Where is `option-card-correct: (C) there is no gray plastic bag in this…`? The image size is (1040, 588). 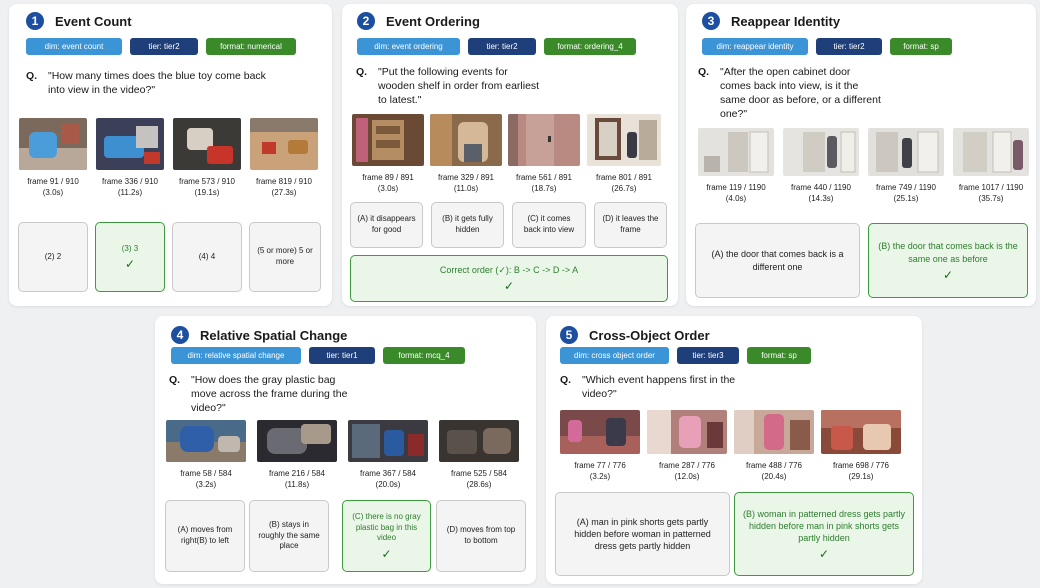 option-card-correct: (C) there is no gray plastic bag in this… is located at coordinates (386, 536).